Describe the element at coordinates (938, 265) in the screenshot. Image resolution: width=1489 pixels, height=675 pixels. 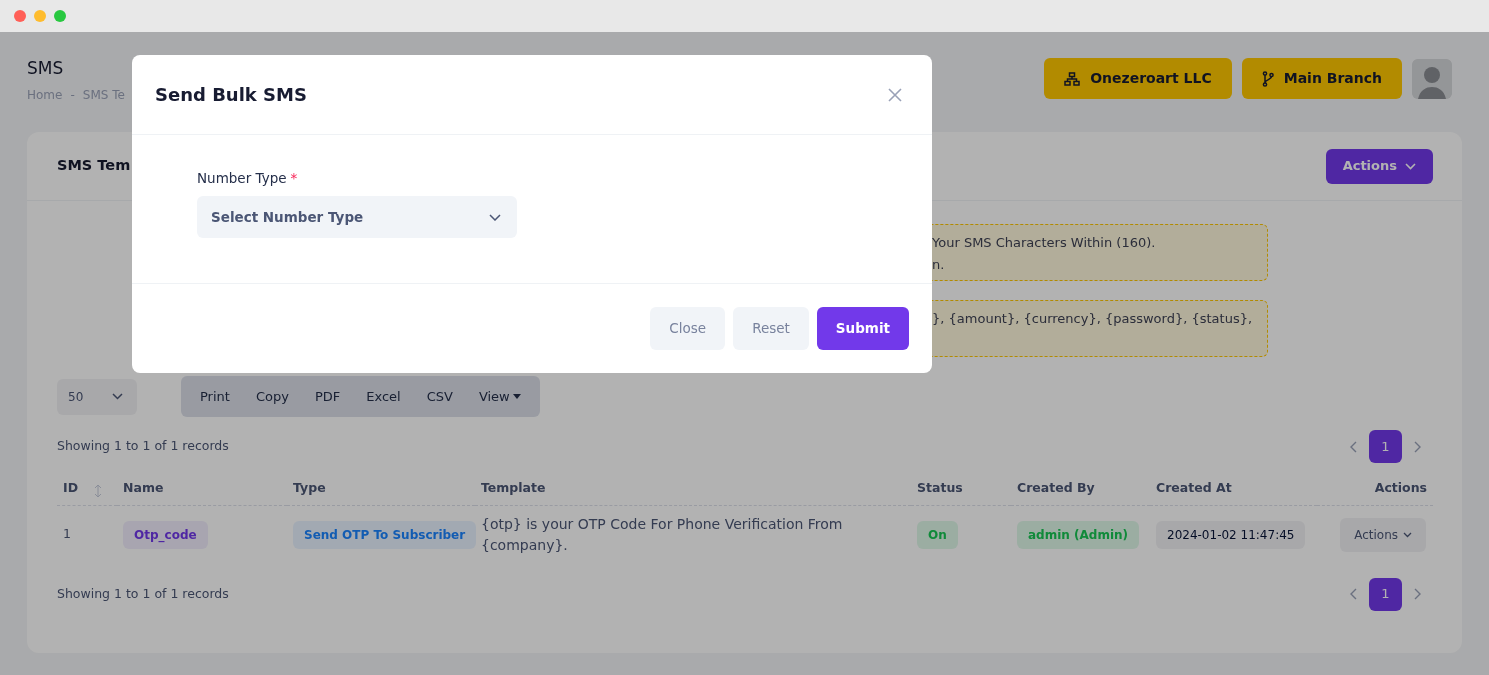
I see `notice-text: n.` at that location.